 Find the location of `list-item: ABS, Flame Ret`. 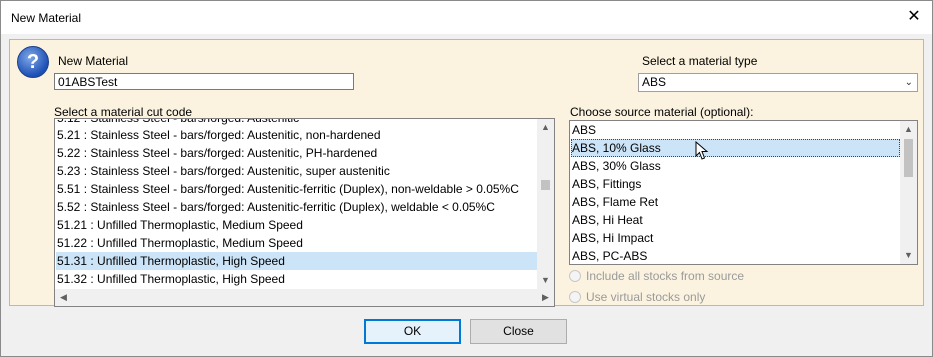

list-item: ABS, Flame Ret is located at coordinates (735, 202).